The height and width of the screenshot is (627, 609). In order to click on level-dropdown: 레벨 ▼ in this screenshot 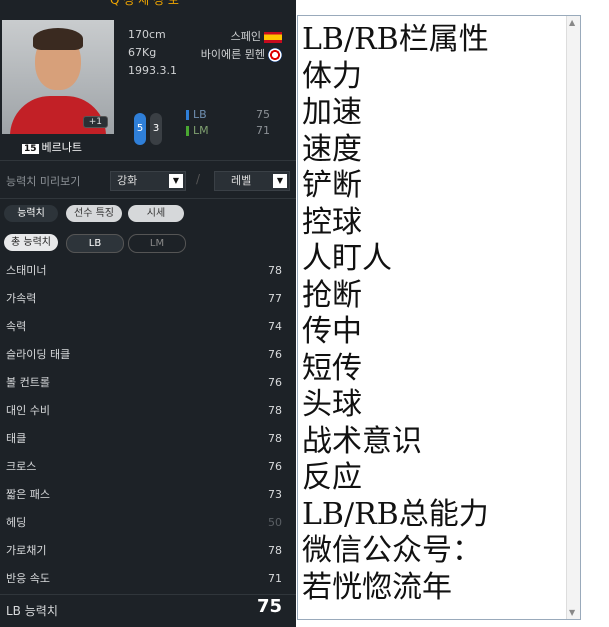, I will do `click(252, 181)`.